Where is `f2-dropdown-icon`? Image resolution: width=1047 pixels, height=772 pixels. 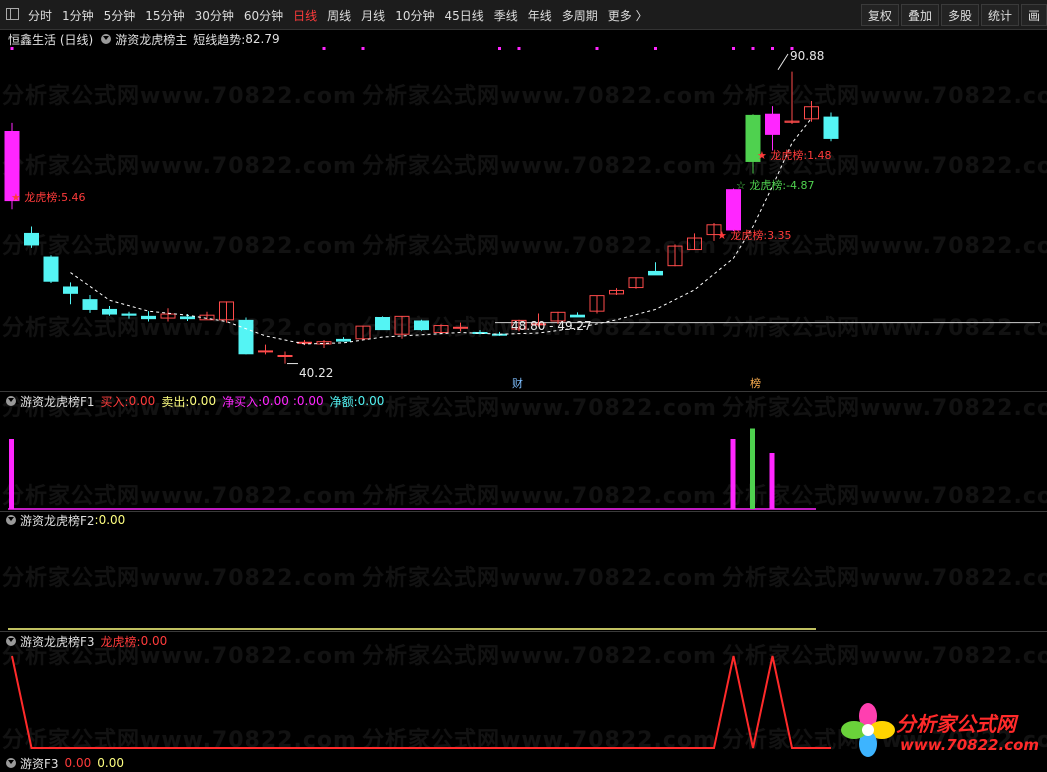
f2-dropdown-icon is located at coordinates (11, 520).